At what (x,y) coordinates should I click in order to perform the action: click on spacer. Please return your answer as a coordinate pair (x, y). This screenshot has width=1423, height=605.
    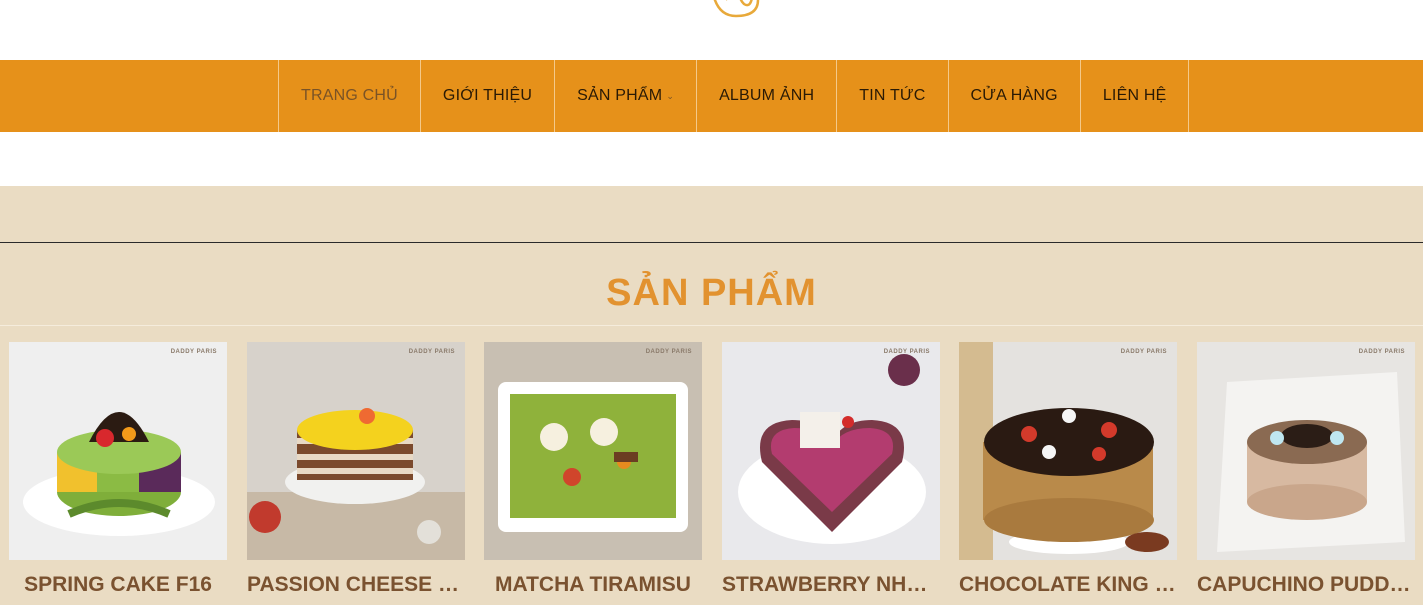
    Looking at the image, I should click on (711, 159).